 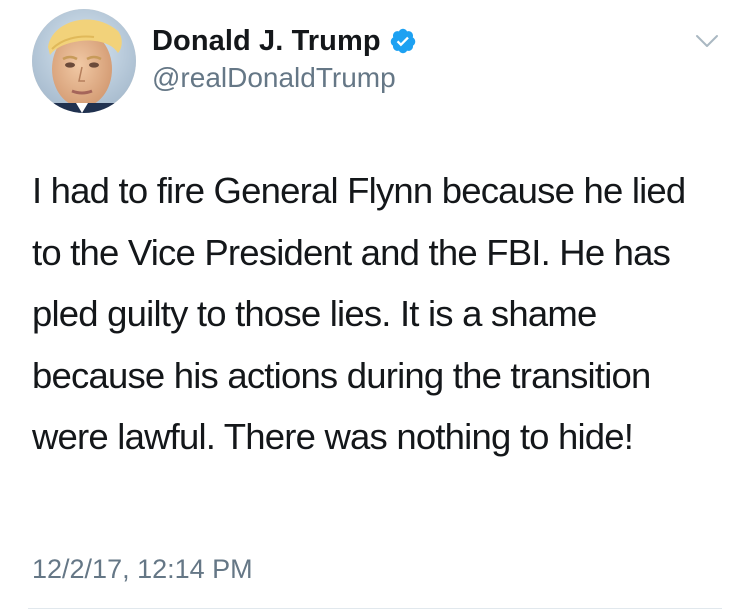 What do you see at coordinates (402, 41) in the screenshot?
I see `verified-badge-icon` at bounding box center [402, 41].